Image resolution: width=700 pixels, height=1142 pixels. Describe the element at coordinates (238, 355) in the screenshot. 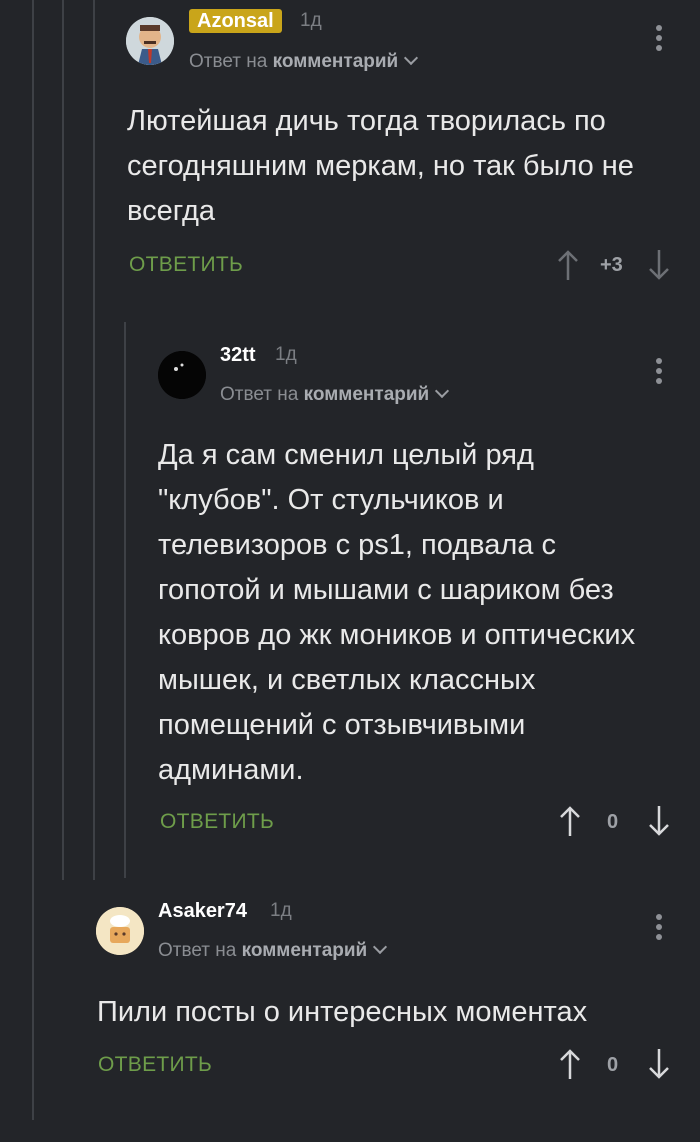

I see `author-name: 32tt` at that location.